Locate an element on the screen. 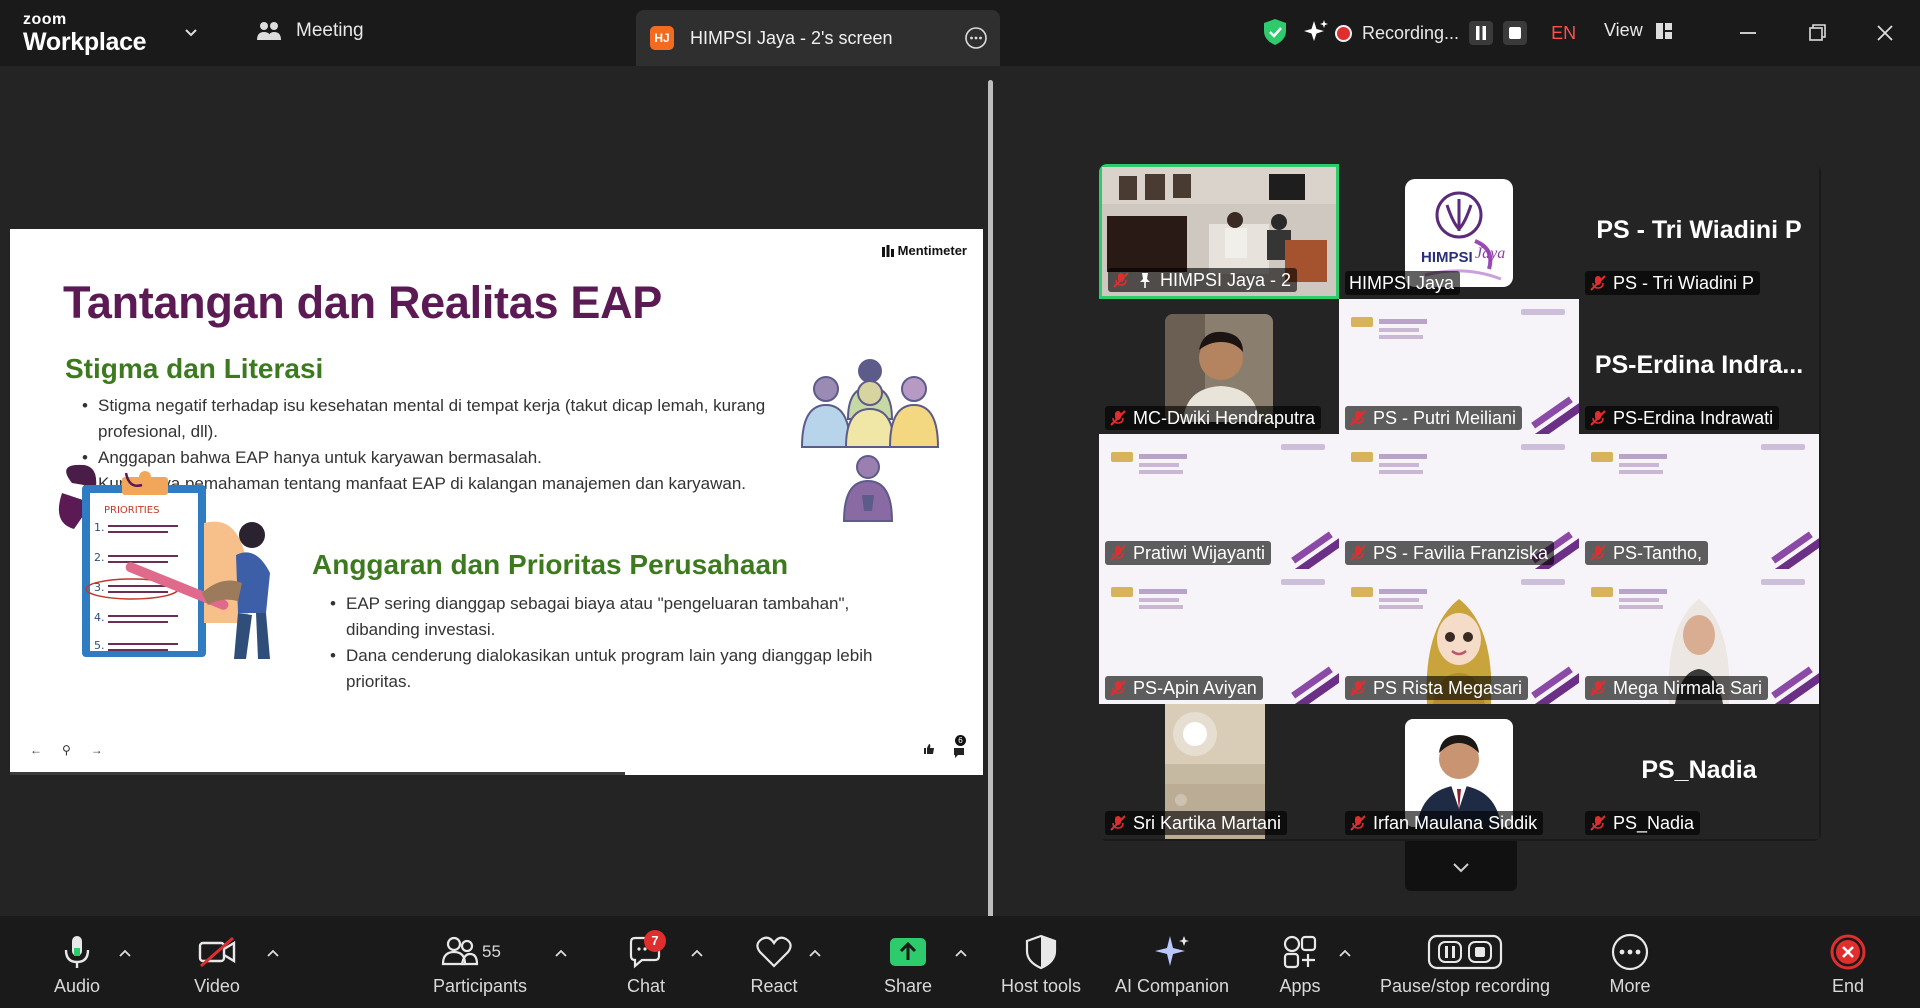 The width and height of the screenshot is (1920, 1008). participant-name-label: HIMPSI Jaya is located at coordinates (1402, 282).